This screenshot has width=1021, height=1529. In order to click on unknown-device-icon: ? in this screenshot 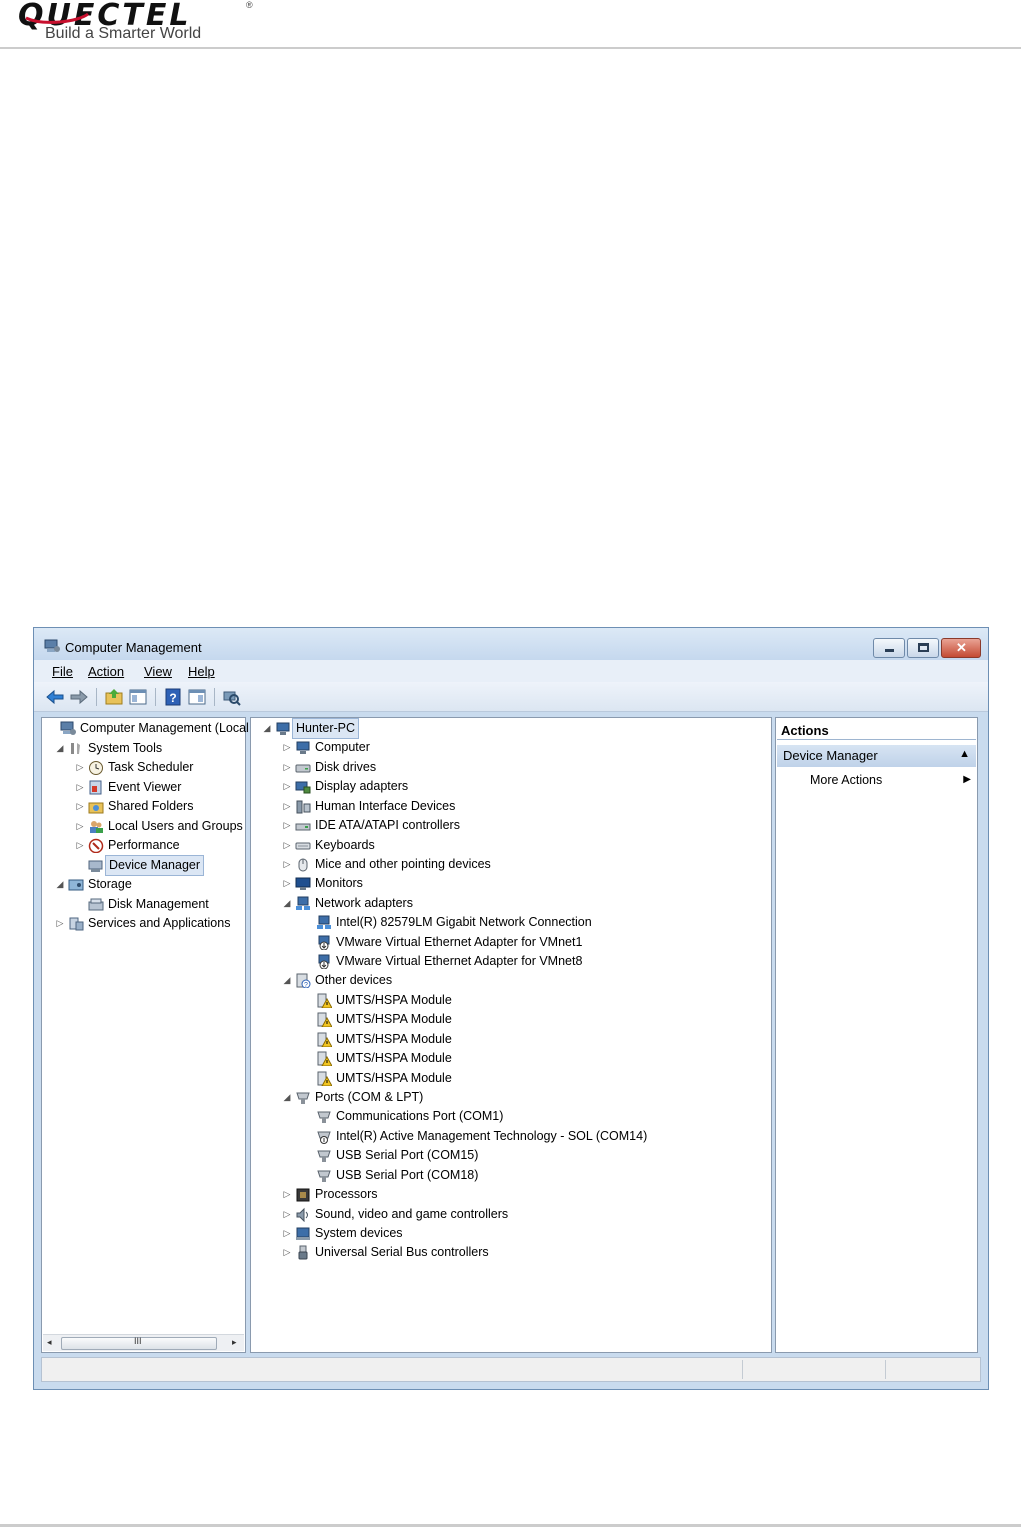, I will do `click(303, 981)`.